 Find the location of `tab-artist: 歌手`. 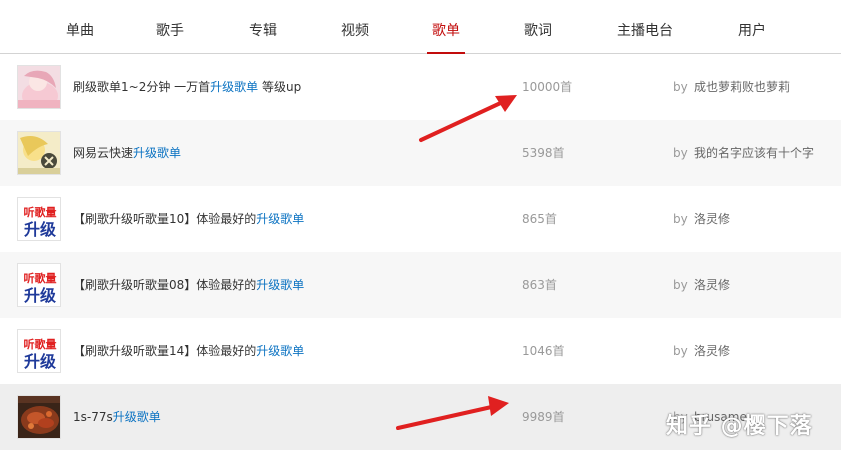

tab-artist: 歌手 is located at coordinates (170, 27).